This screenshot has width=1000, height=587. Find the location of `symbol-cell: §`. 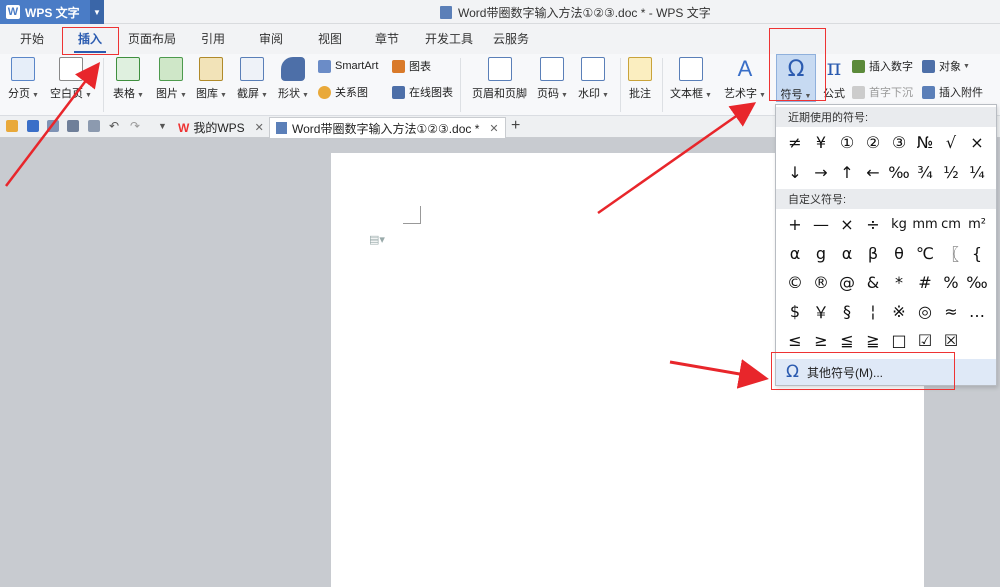

symbol-cell: § is located at coordinates (847, 311).